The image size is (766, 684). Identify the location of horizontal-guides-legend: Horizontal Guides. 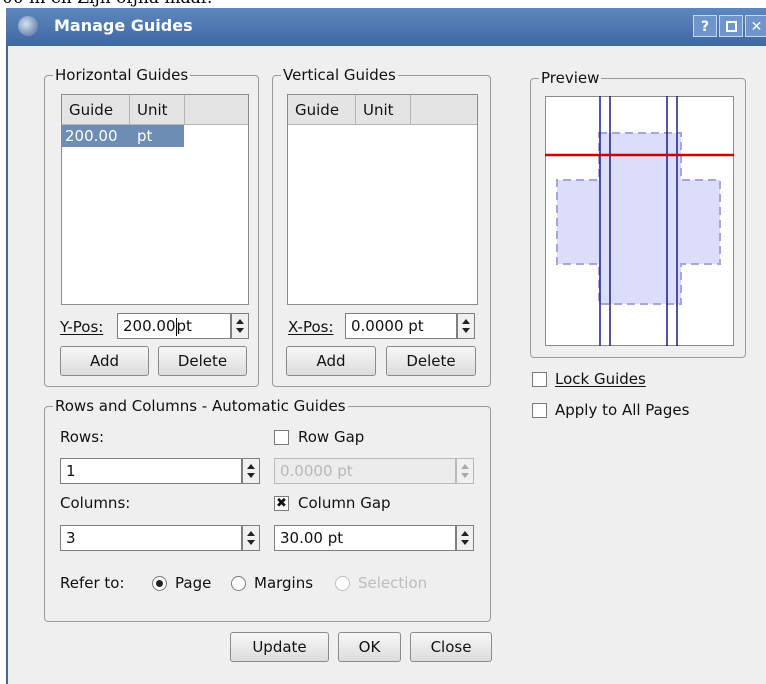
(122, 75).